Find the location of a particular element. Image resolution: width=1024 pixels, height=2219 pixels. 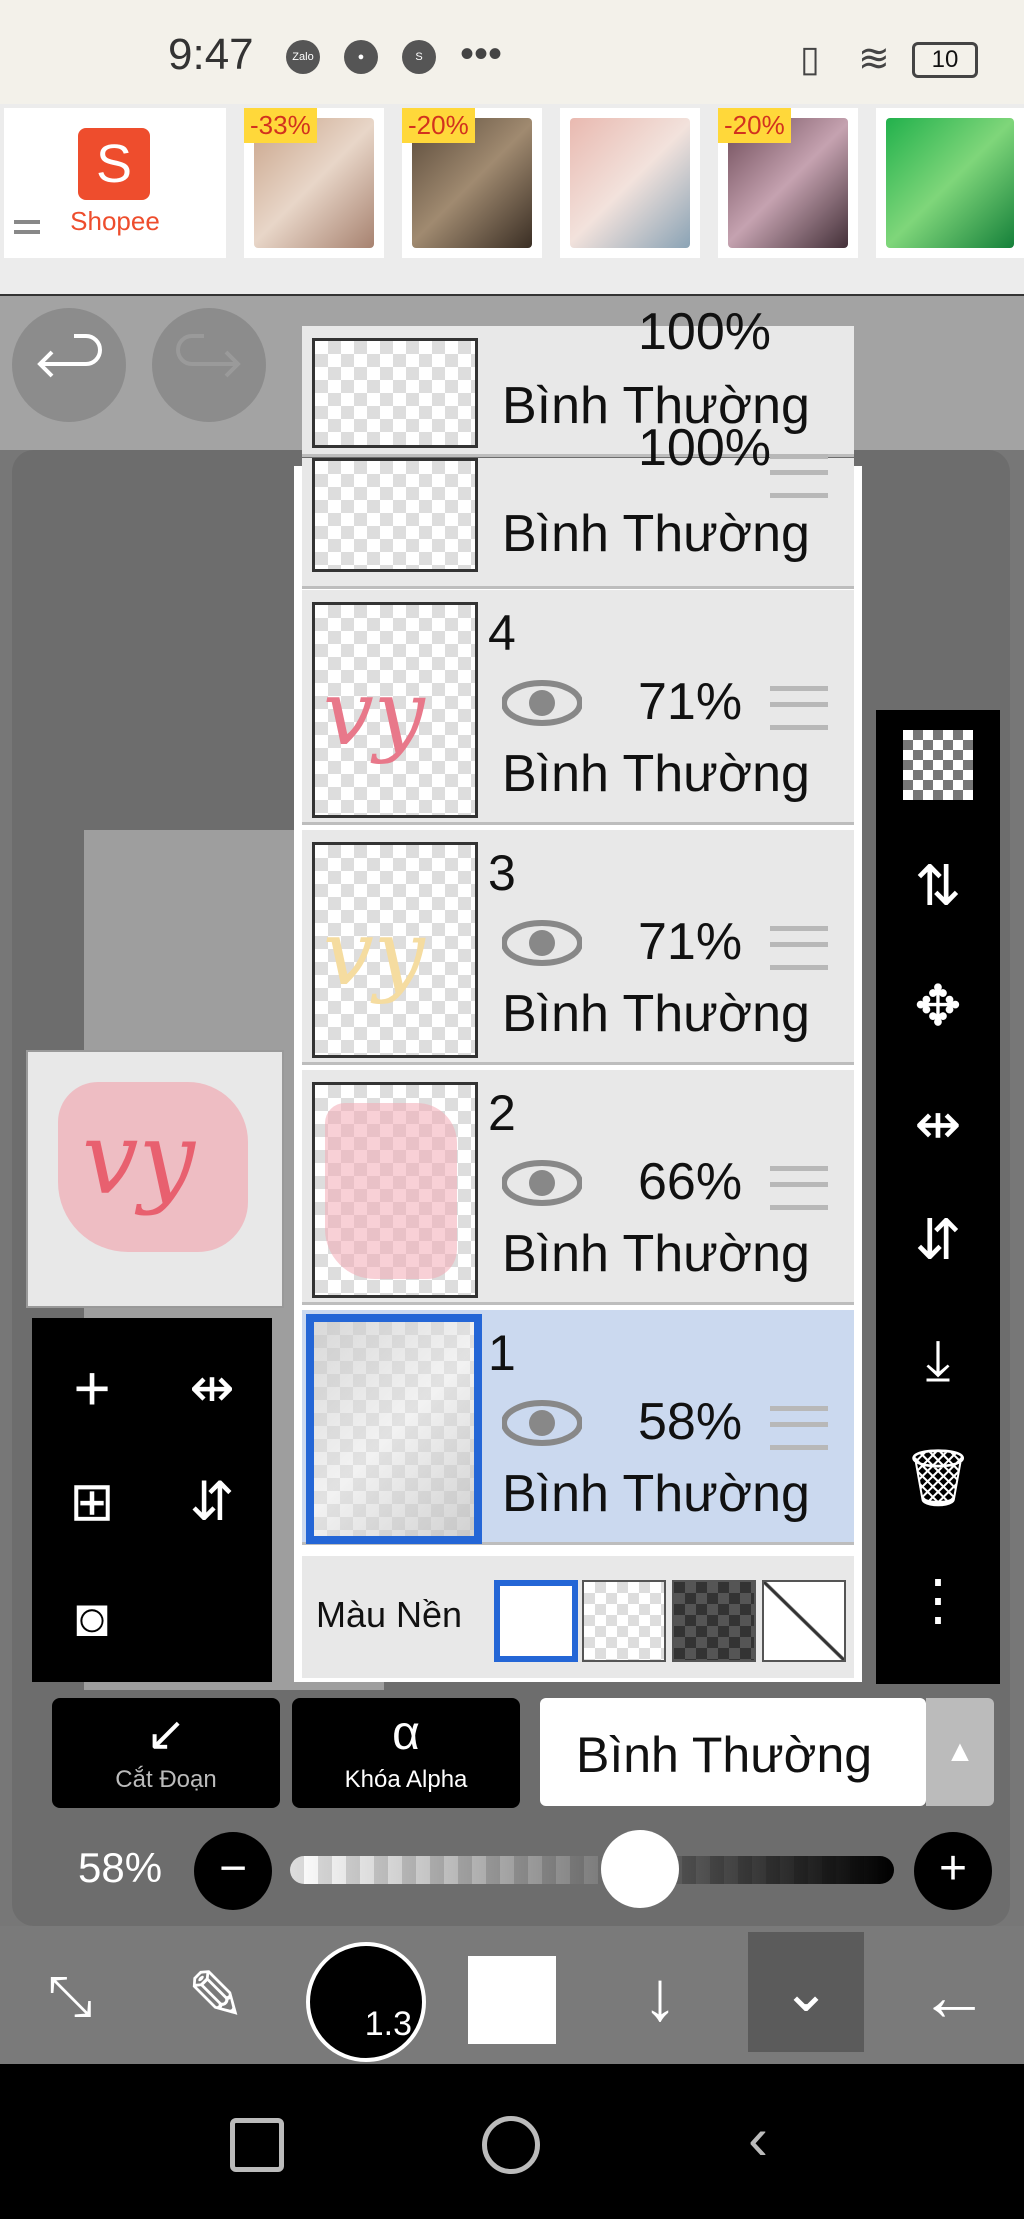

color-button is located at coordinates (512, 2000).